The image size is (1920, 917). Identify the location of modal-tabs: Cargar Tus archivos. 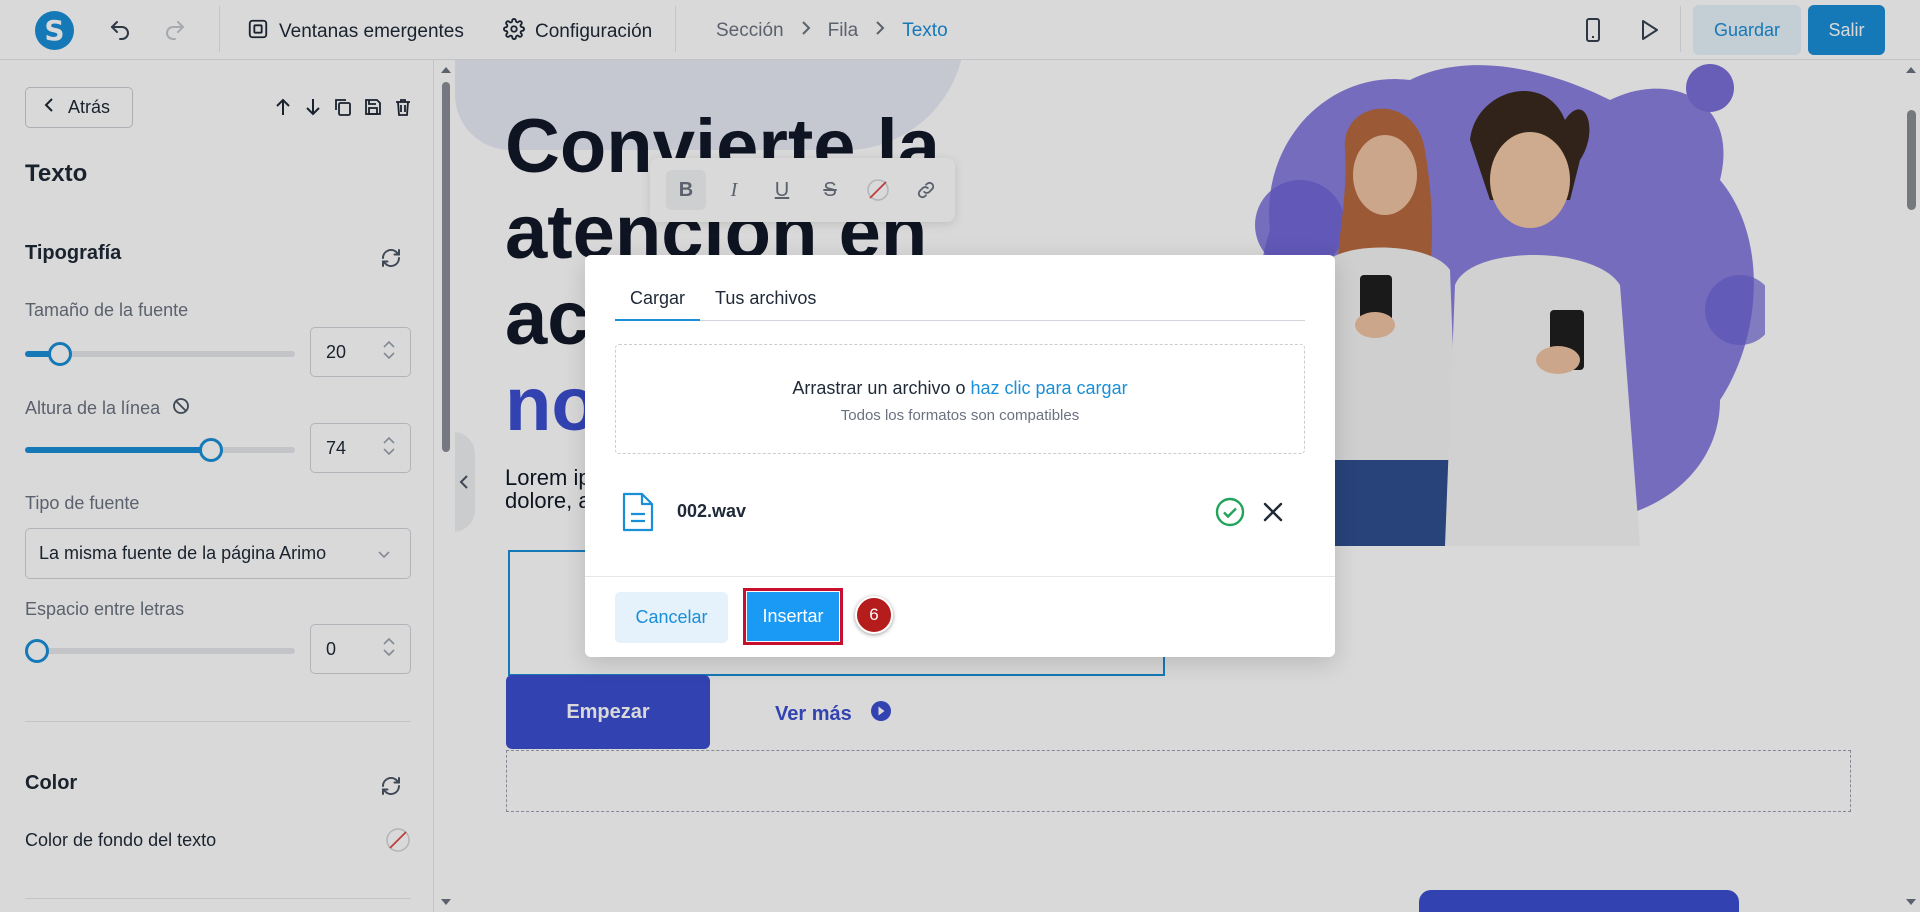
(960, 300).